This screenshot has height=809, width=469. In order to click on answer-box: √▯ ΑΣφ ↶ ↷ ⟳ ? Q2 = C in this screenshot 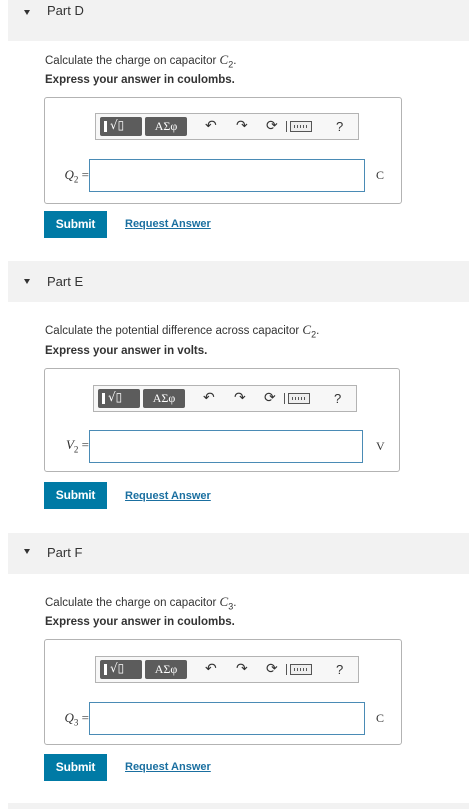, I will do `click(223, 150)`.